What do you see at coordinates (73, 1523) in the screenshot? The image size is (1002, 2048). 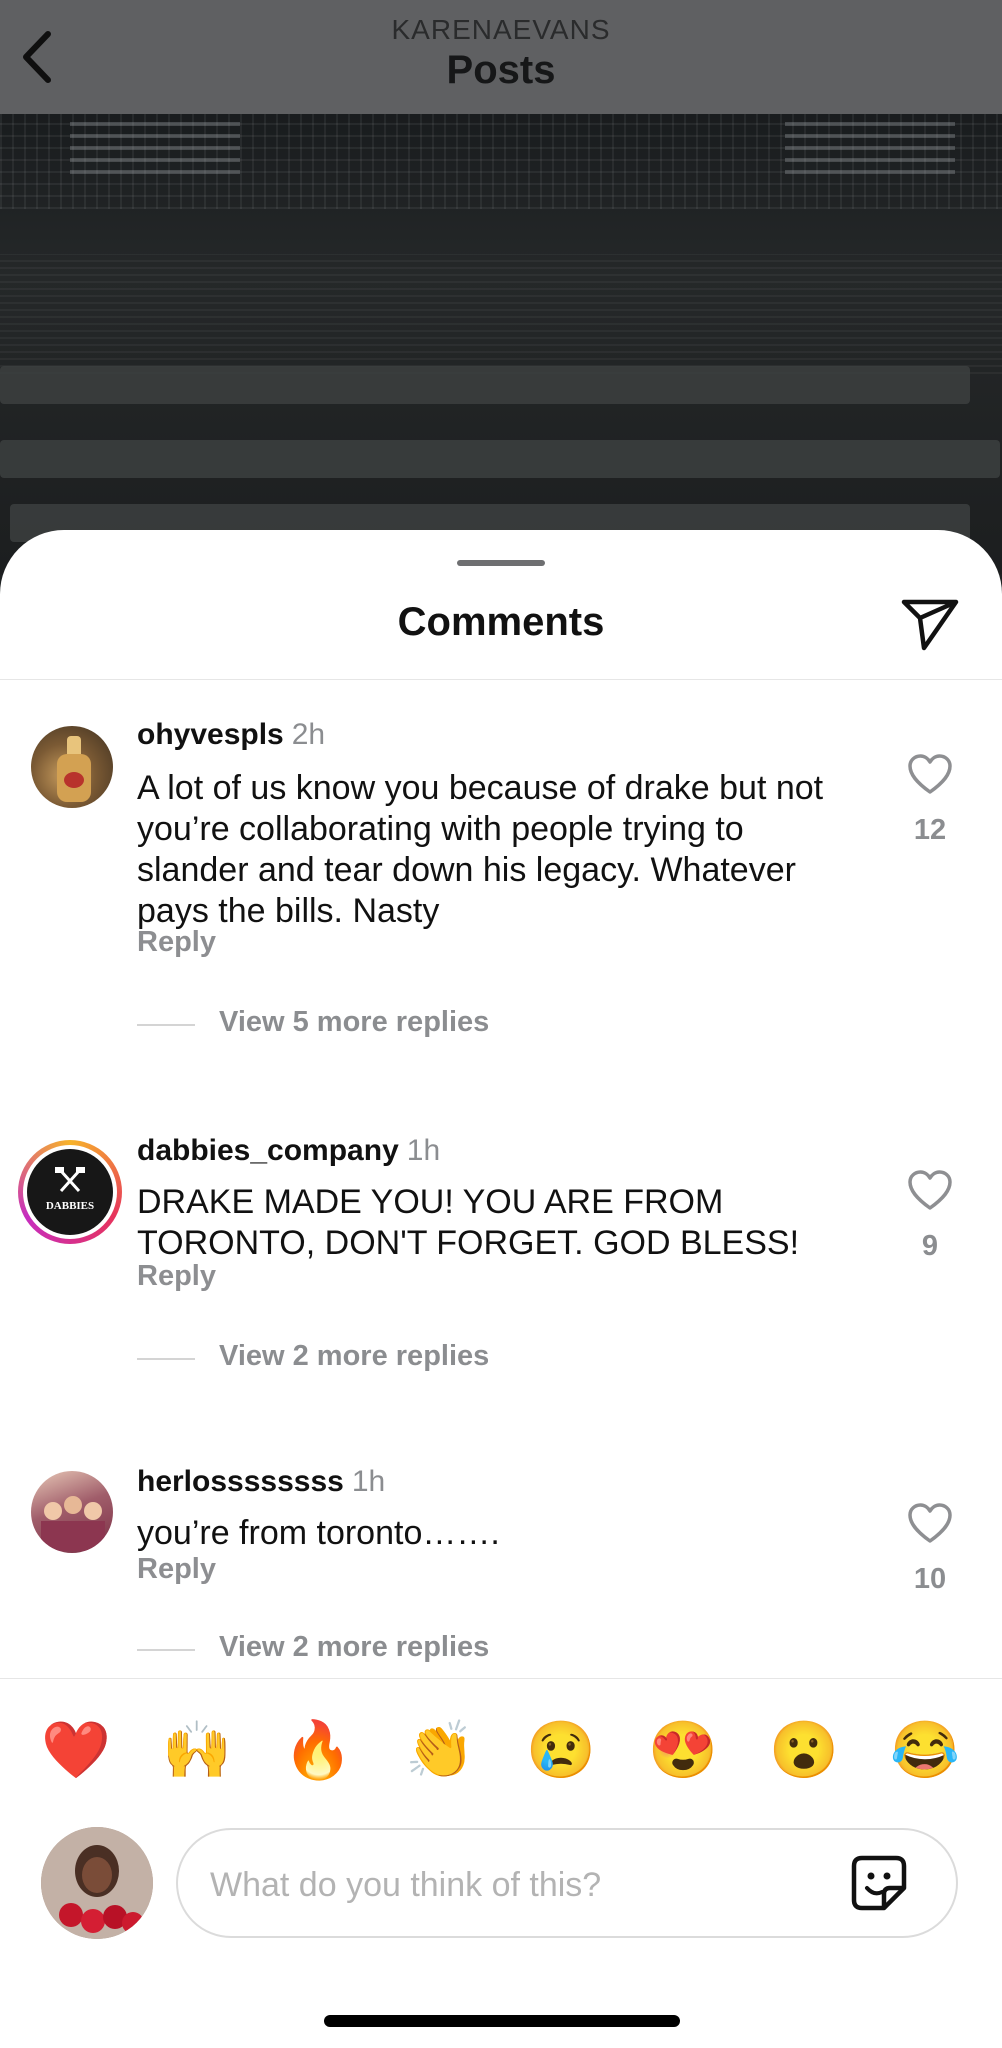 I see `group-photo-icon` at bounding box center [73, 1523].